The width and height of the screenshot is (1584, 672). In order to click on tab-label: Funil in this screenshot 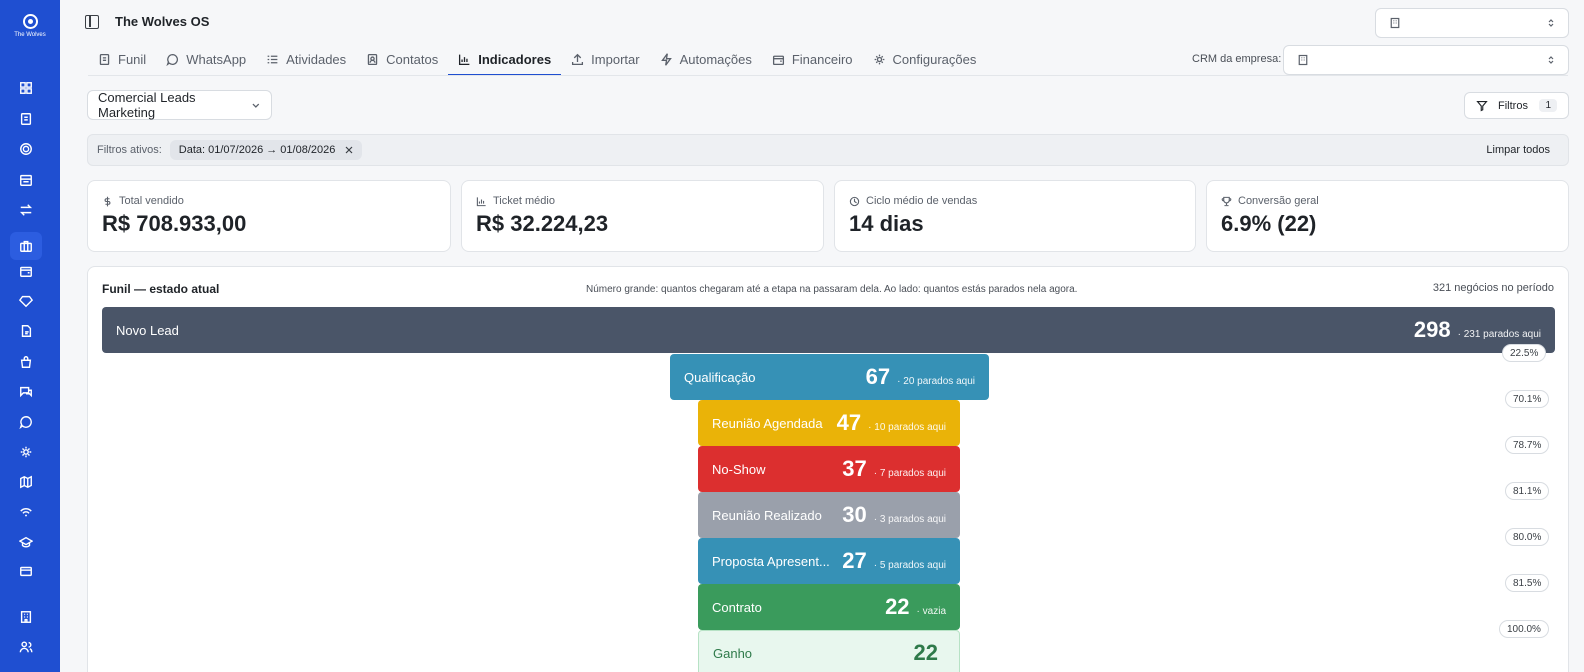, I will do `click(132, 59)`.